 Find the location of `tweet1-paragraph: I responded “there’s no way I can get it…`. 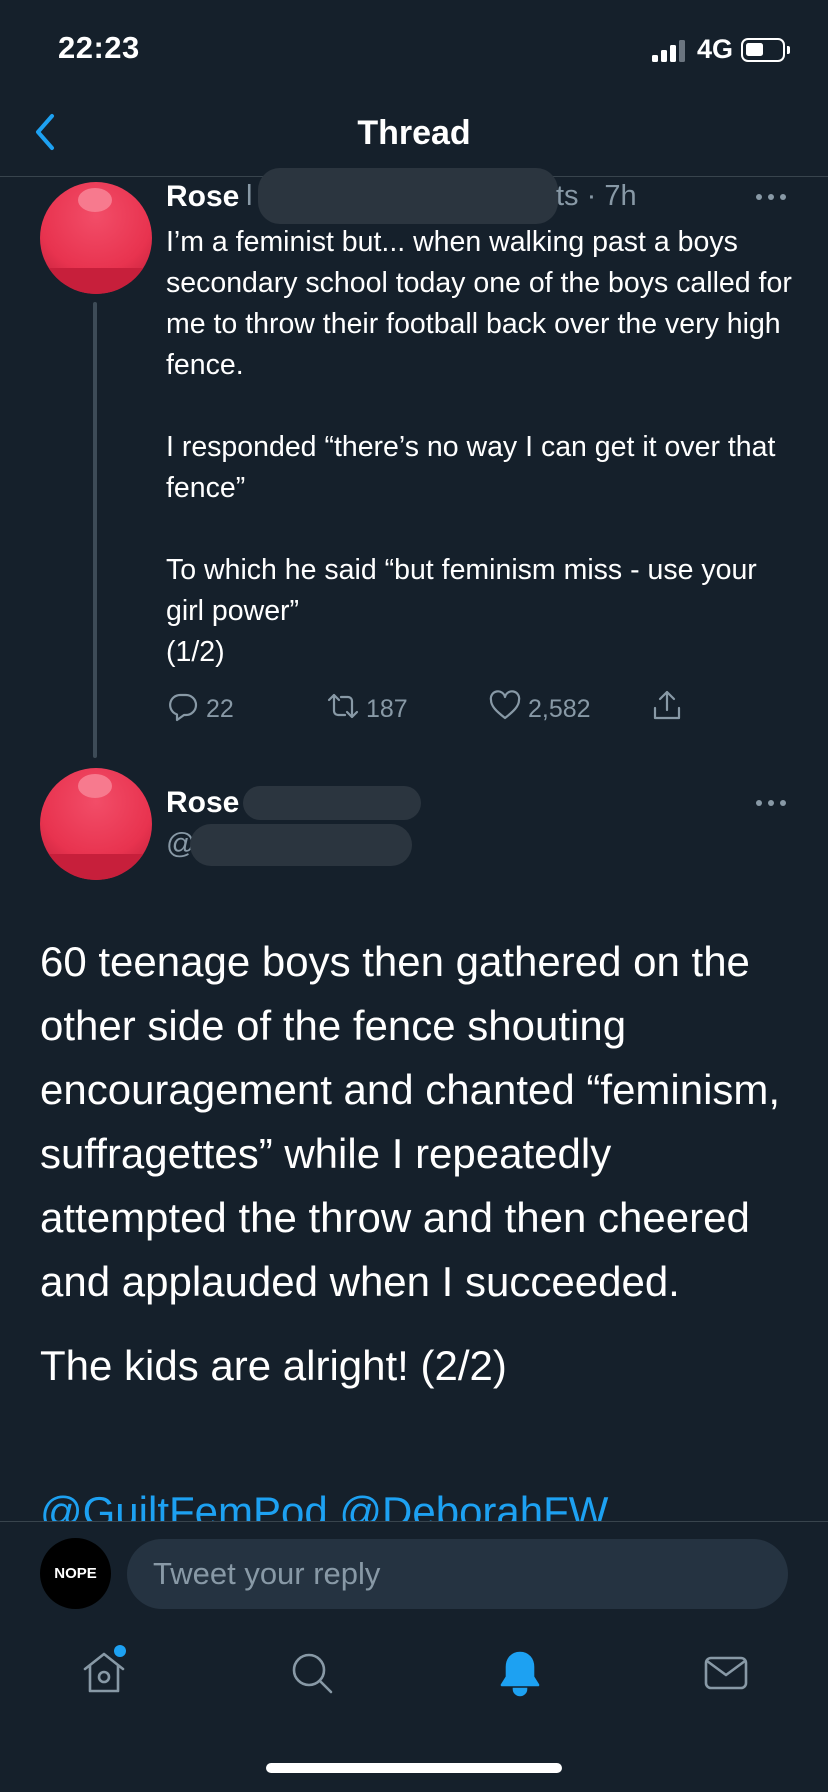

tweet1-paragraph: I responded “there’s no way I can get it… is located at coordinates (471, 467).